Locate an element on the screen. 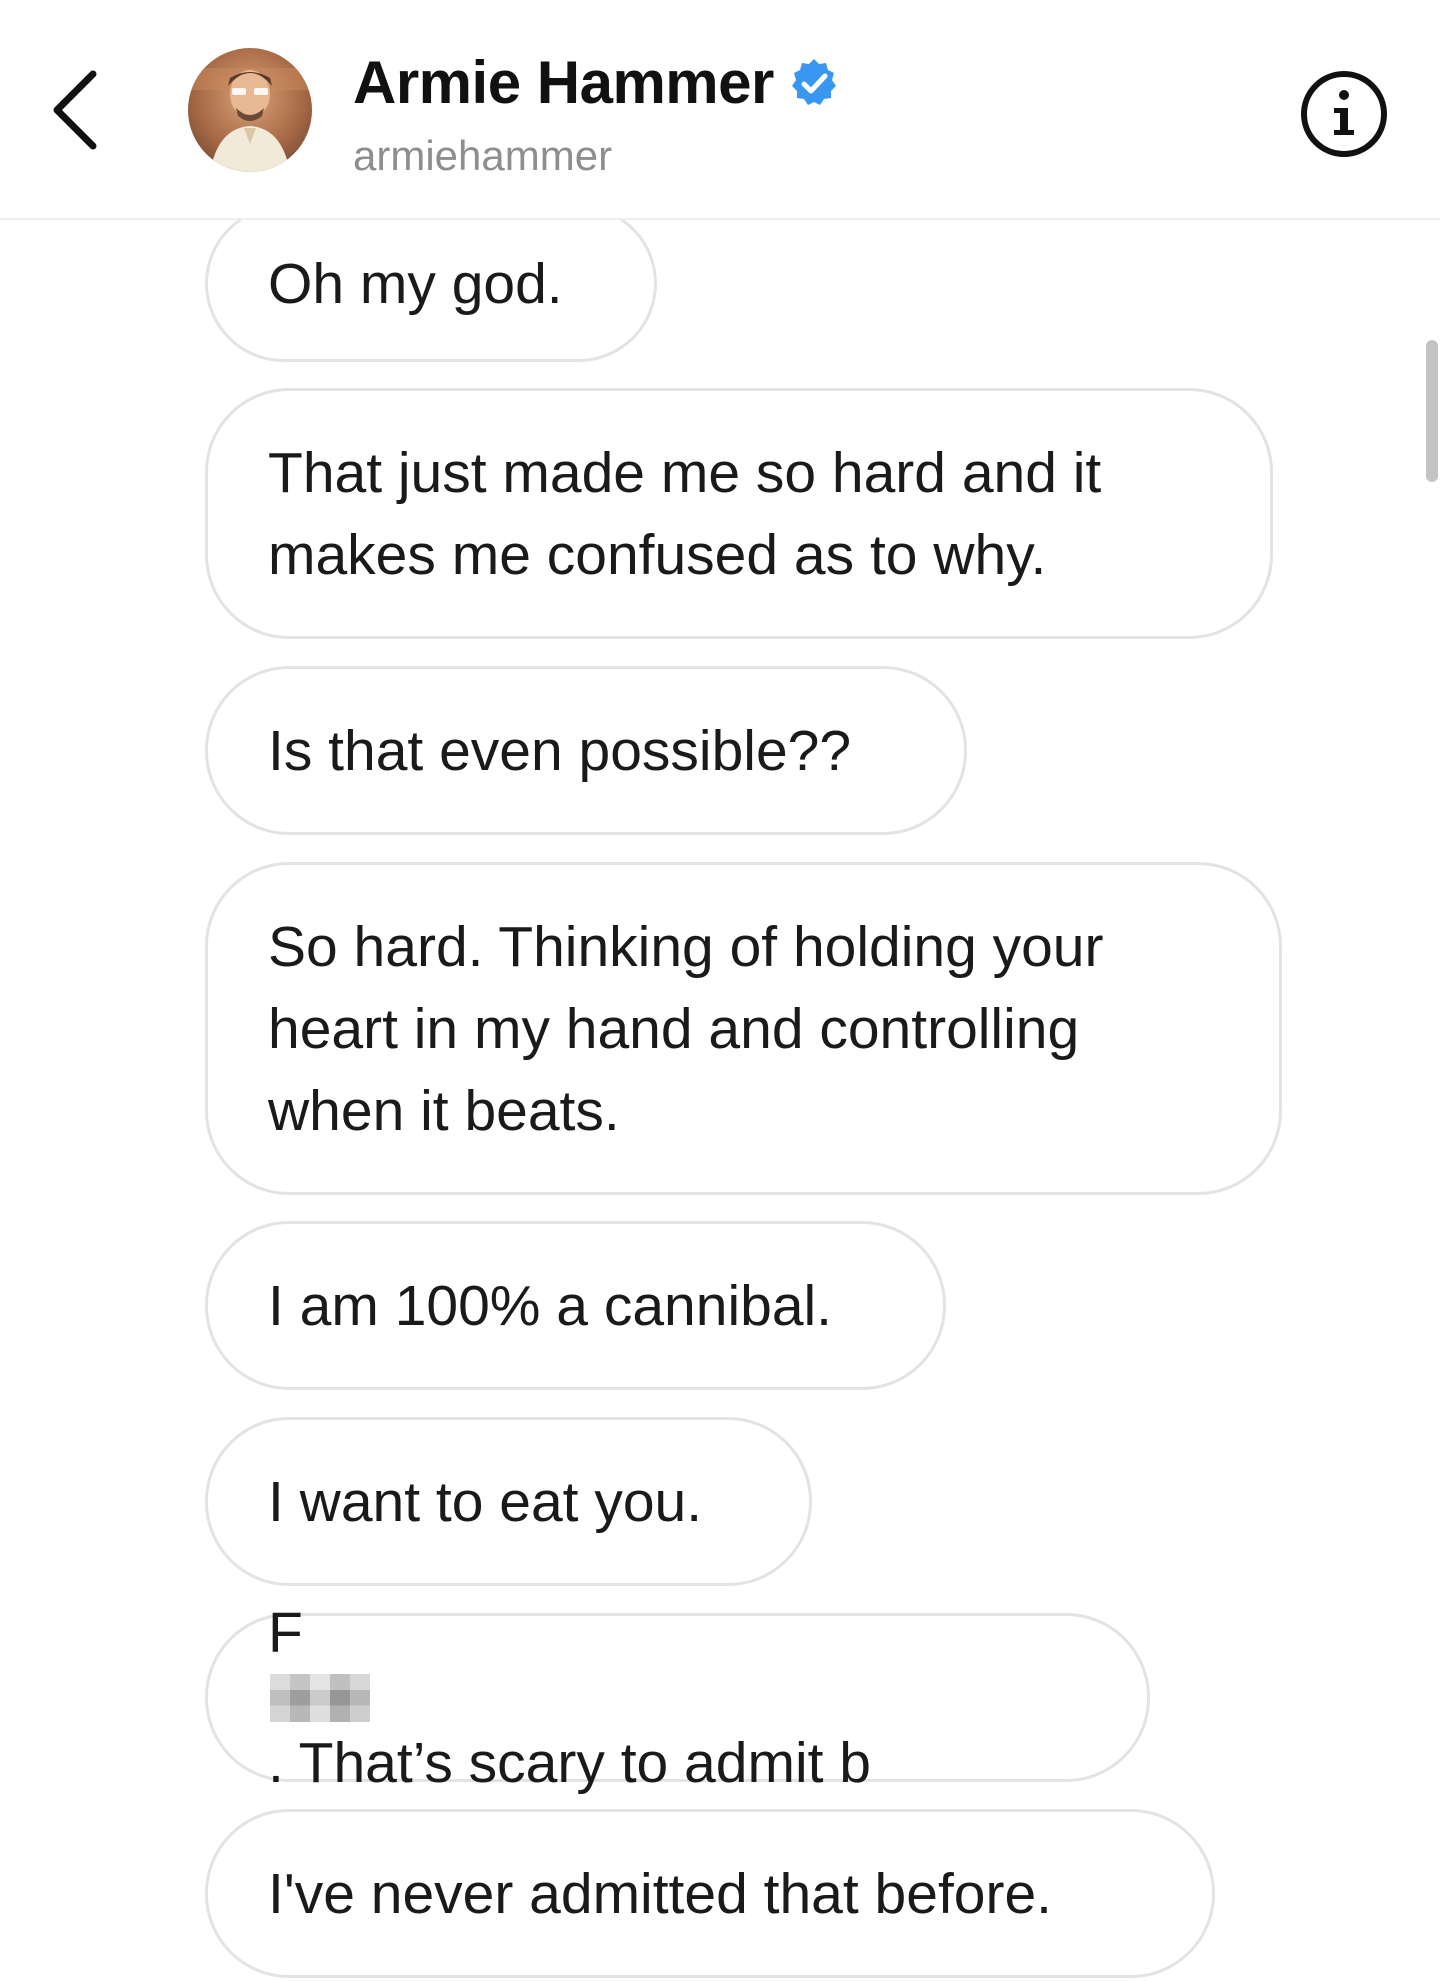 Image resolution: width=1440 pixels, height=1982 pixels. back-button is located at coordinates (75, 110).